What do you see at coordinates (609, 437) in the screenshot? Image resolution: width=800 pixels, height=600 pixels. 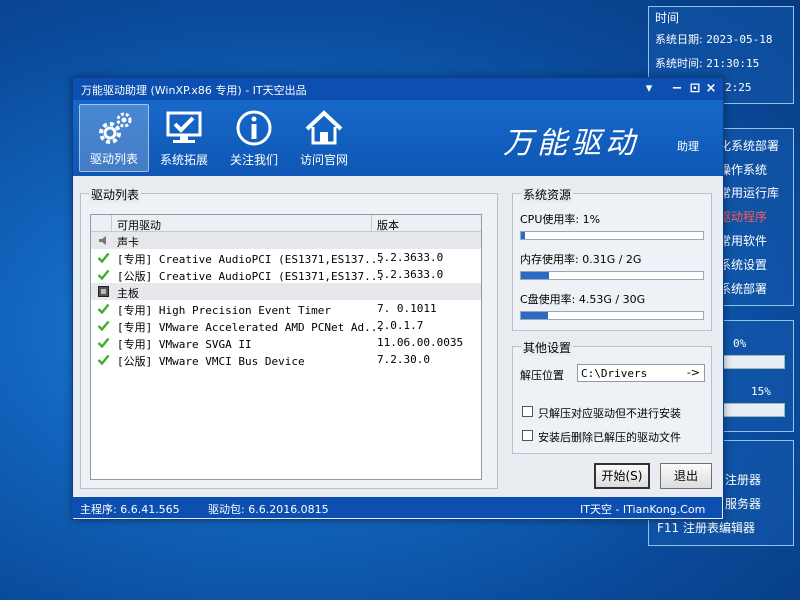 I see `delete-after-install-label: 安装后删除已解压的驱动文件` at bounding box center [609, 437].